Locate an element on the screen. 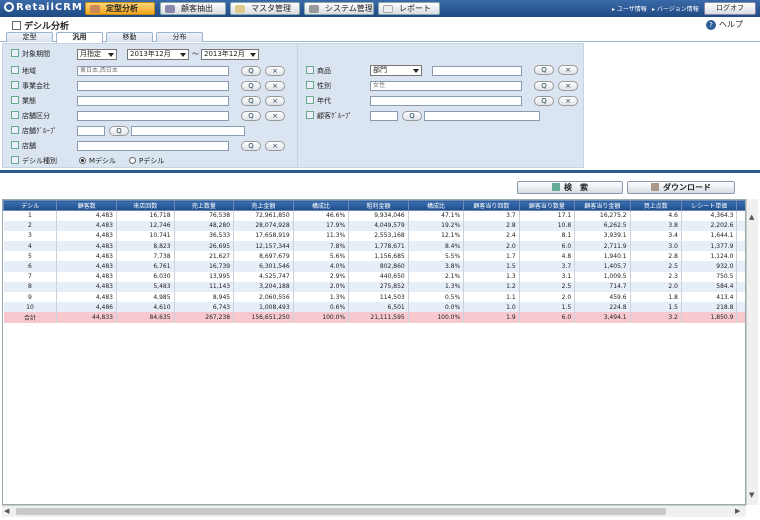 This screenshot has width=760, height=520. subtab-move: 移動 is located at coordinates (129, 37).